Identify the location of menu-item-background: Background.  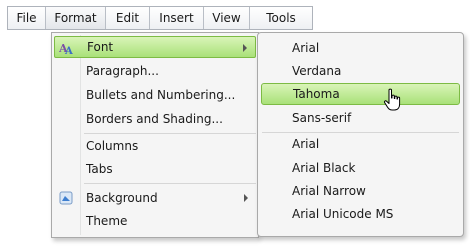
(155, 198).